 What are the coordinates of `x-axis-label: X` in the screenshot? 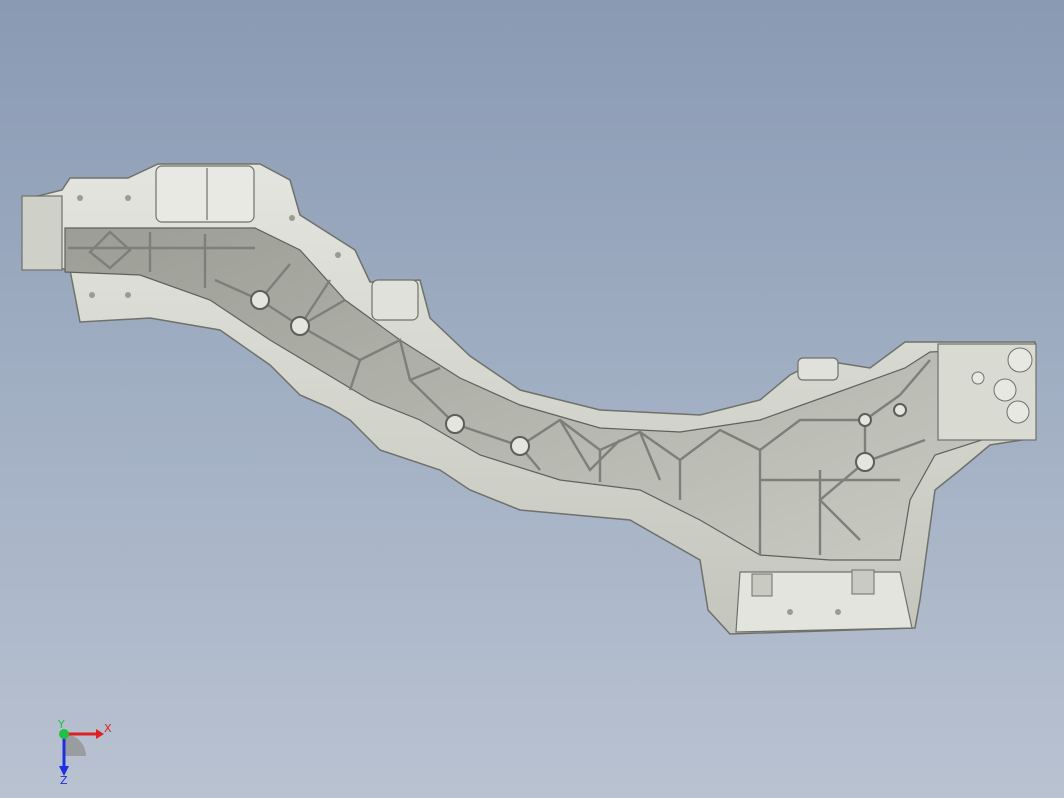 It's located at (108, 728).